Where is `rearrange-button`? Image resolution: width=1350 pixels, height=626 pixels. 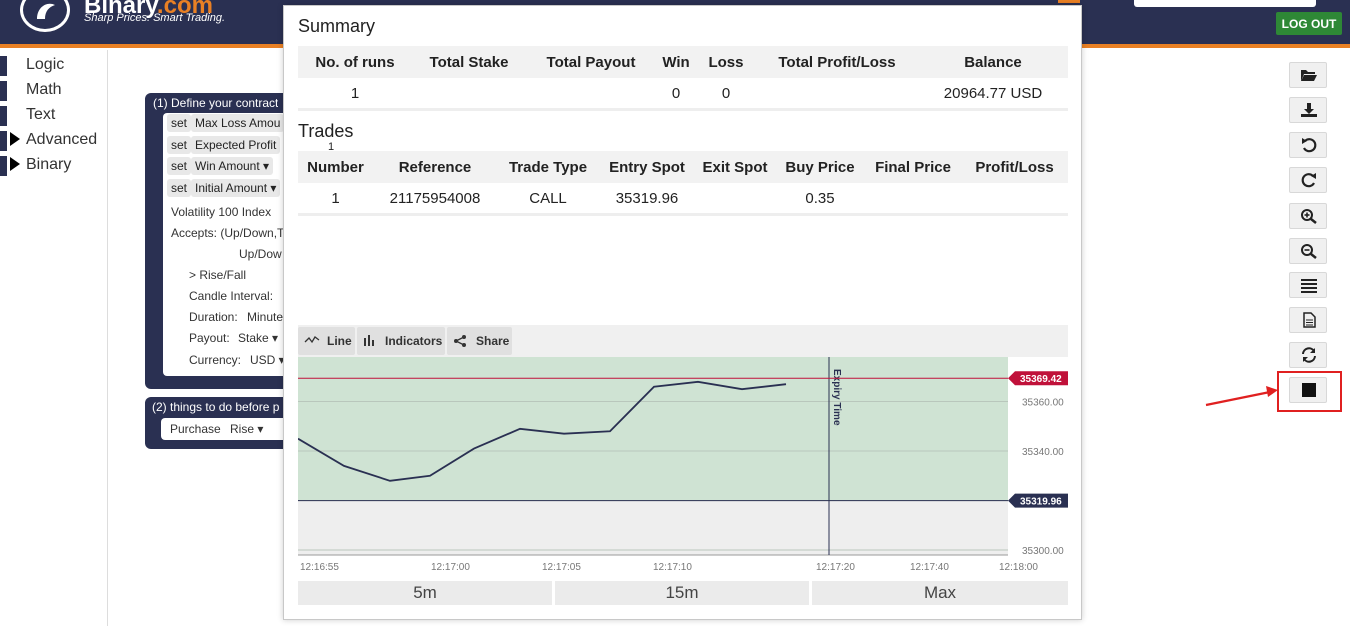 rearrange-button is located at coordinates (1308, 285).